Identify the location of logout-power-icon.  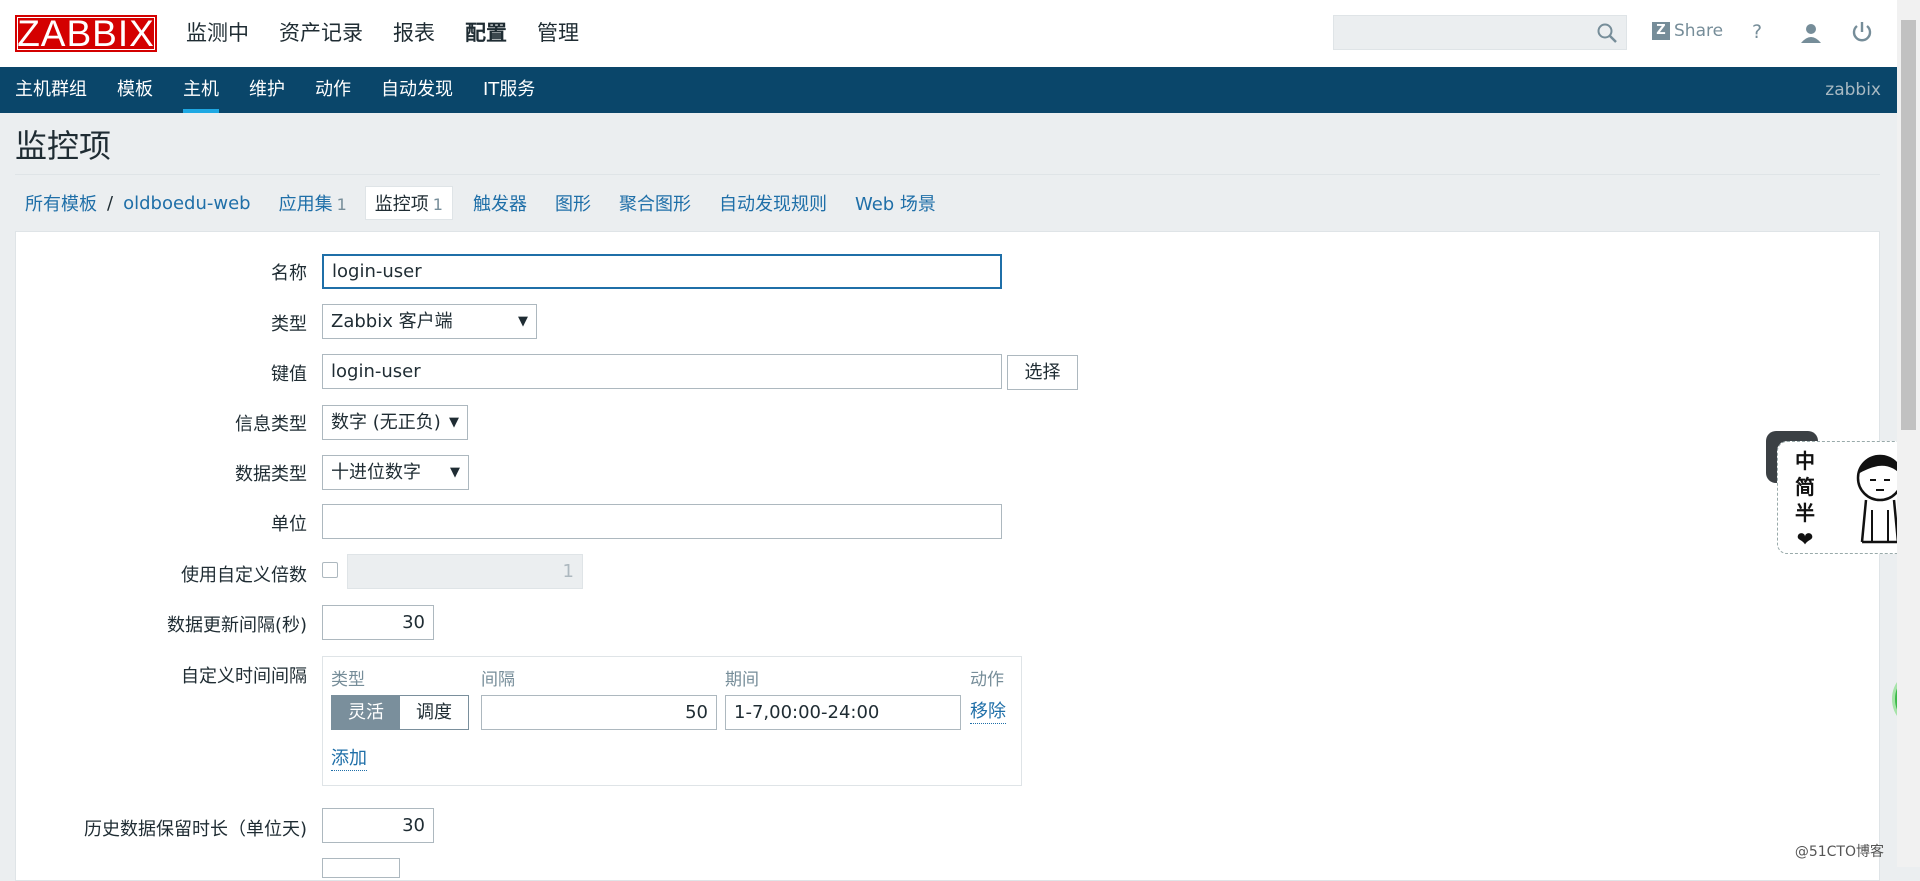
(1862, 32).